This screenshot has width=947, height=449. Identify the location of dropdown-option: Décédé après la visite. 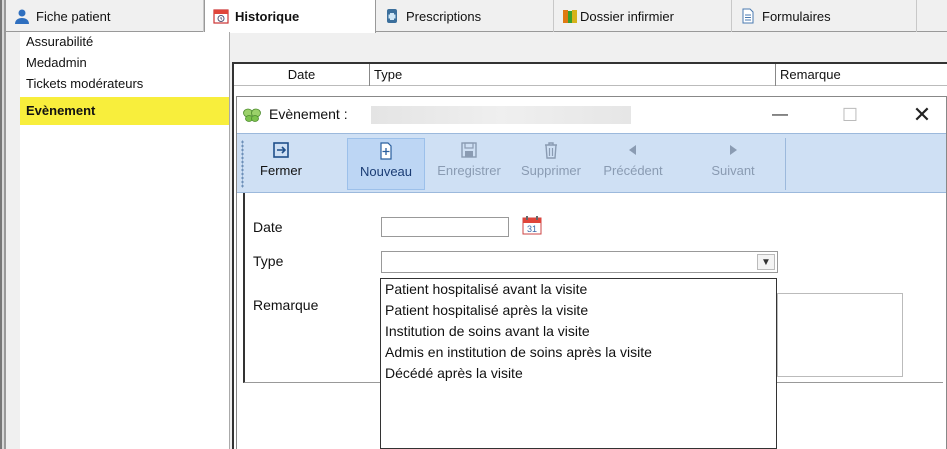
(578, 373).